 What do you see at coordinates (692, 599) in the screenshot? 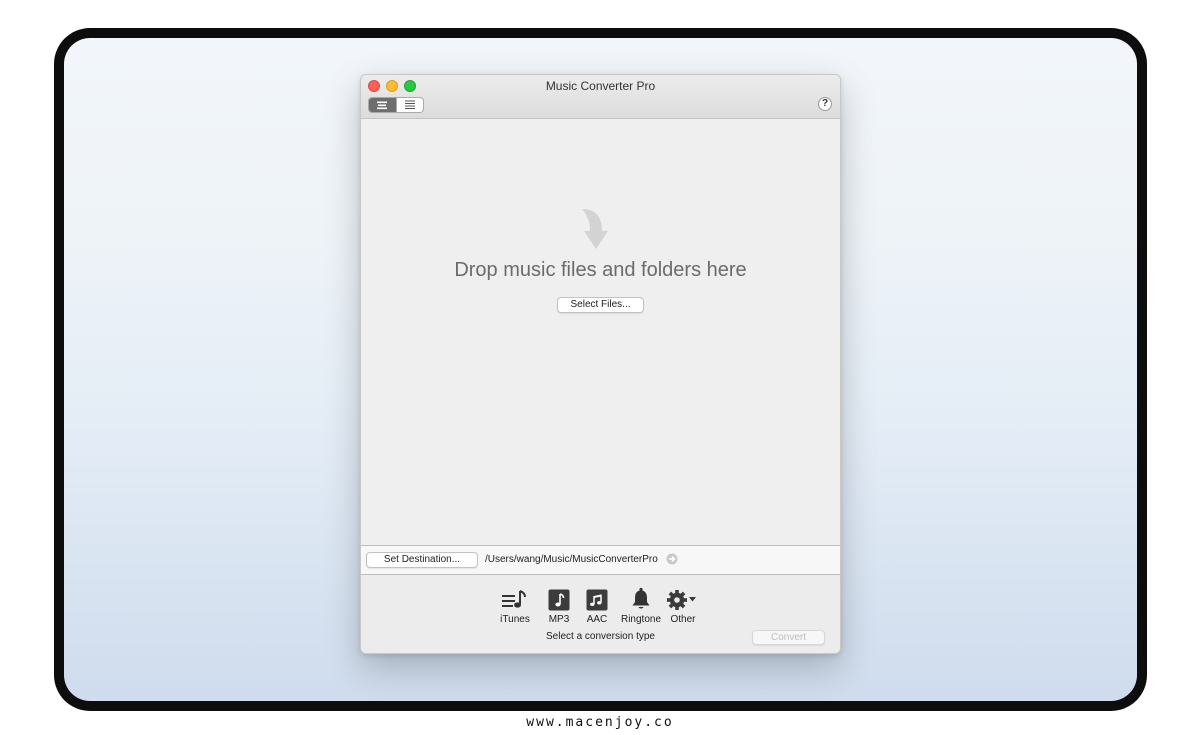
I see `dropdown-caret-icon` at bounding box center [692, 599].